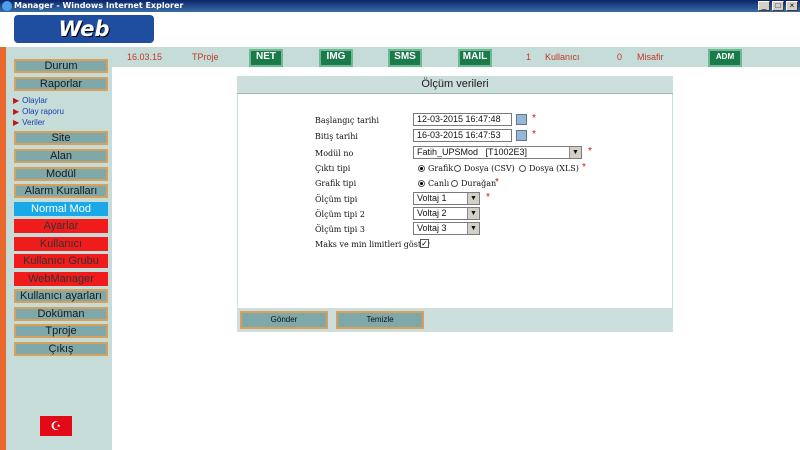 This screenshot has height=450, width=800. I want to click on turkey-flag-icon: ☪, so click(56, 426).